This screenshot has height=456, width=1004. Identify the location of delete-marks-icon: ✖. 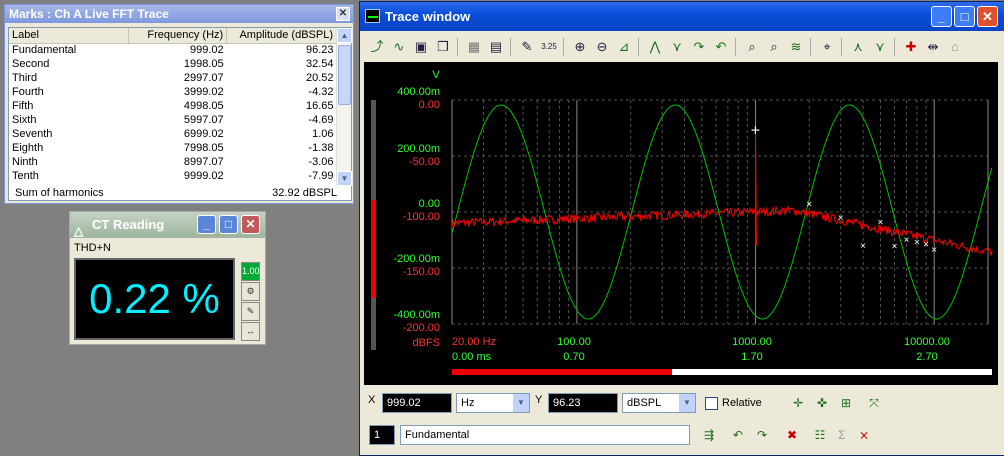
(792, 435).